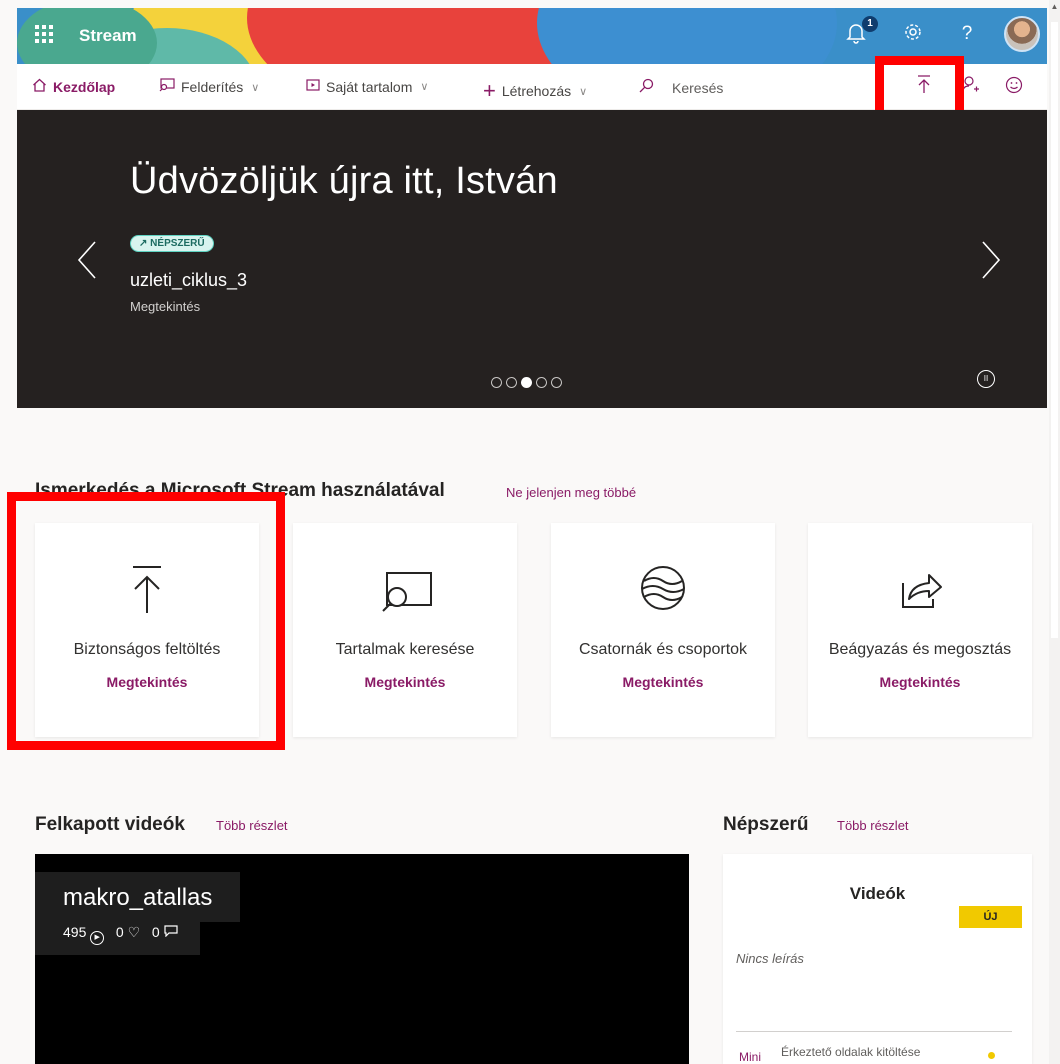  Describe the element at coordinates (362, 959) in the screenshot. I see `video-player: makro_atallas 495 ▶ 0 ♡ 0` at that location.